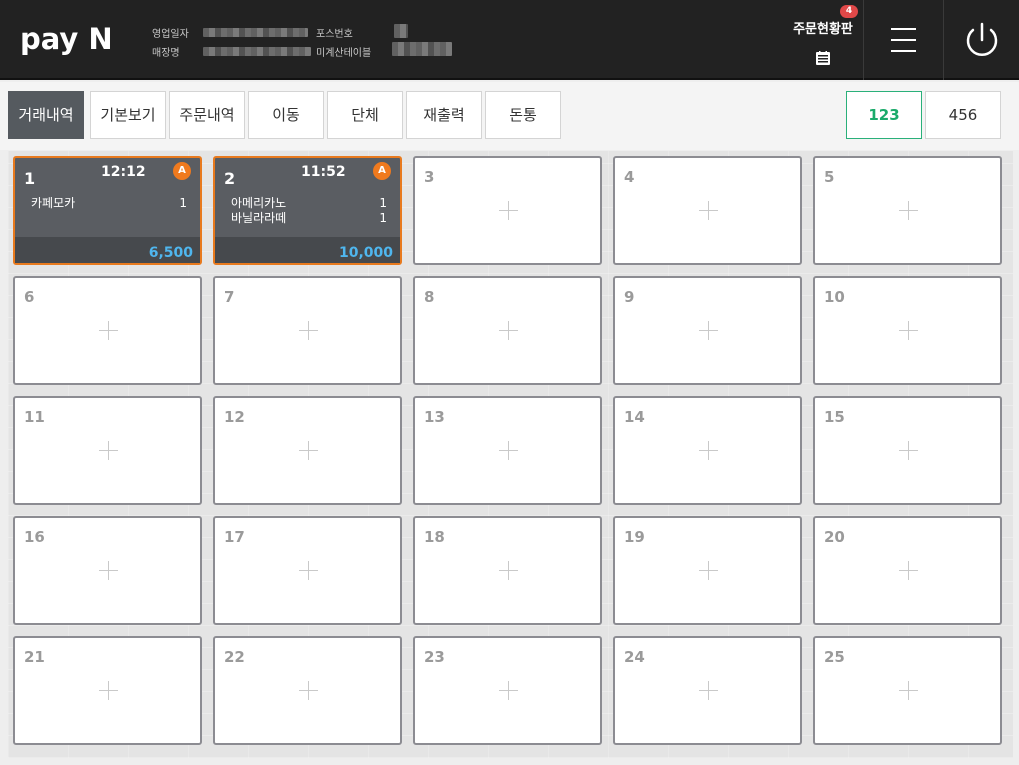 The image size is (1019, 765). What do you see at coordinates (823, 40) in the screenshot?
I see `order-board-button: 주문현황판 4` at bounding box center [823, 40].